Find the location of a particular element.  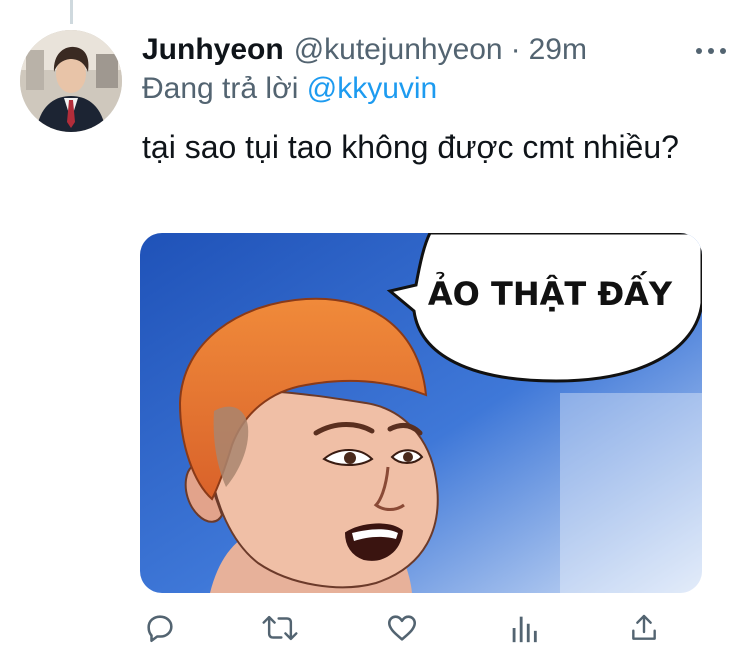

analytics-button is located at coordinates (524, 628).